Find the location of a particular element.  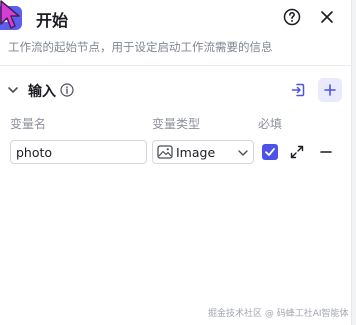

expand-icon is located at coordinates (297, 152).